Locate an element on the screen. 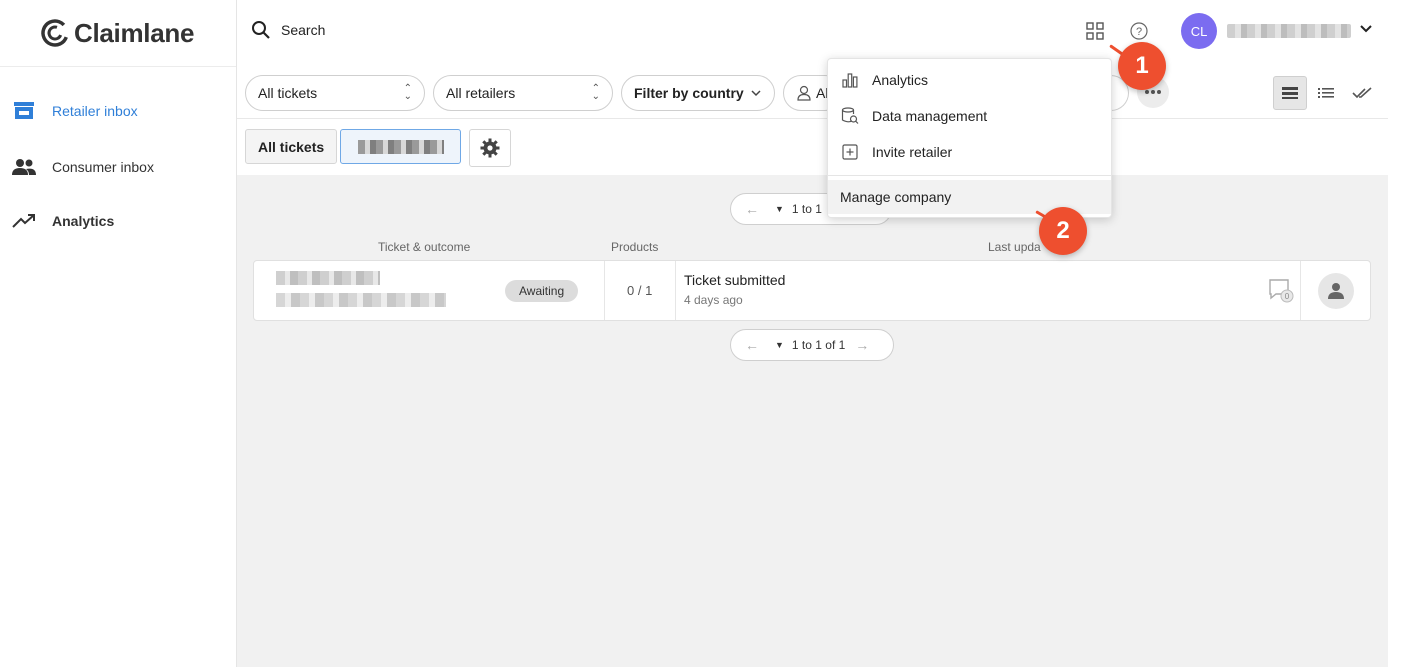  menu-item-data-management: Data management is located at coordinates (969, 116).